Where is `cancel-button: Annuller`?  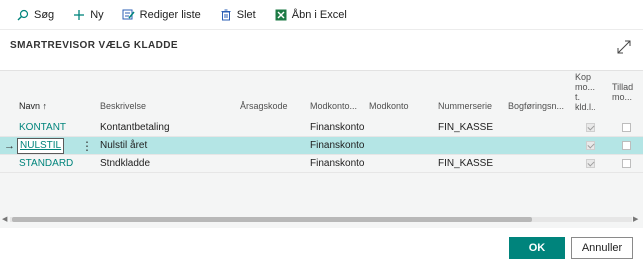
cancel-button: Annuller is located at coordinates (602, 248).